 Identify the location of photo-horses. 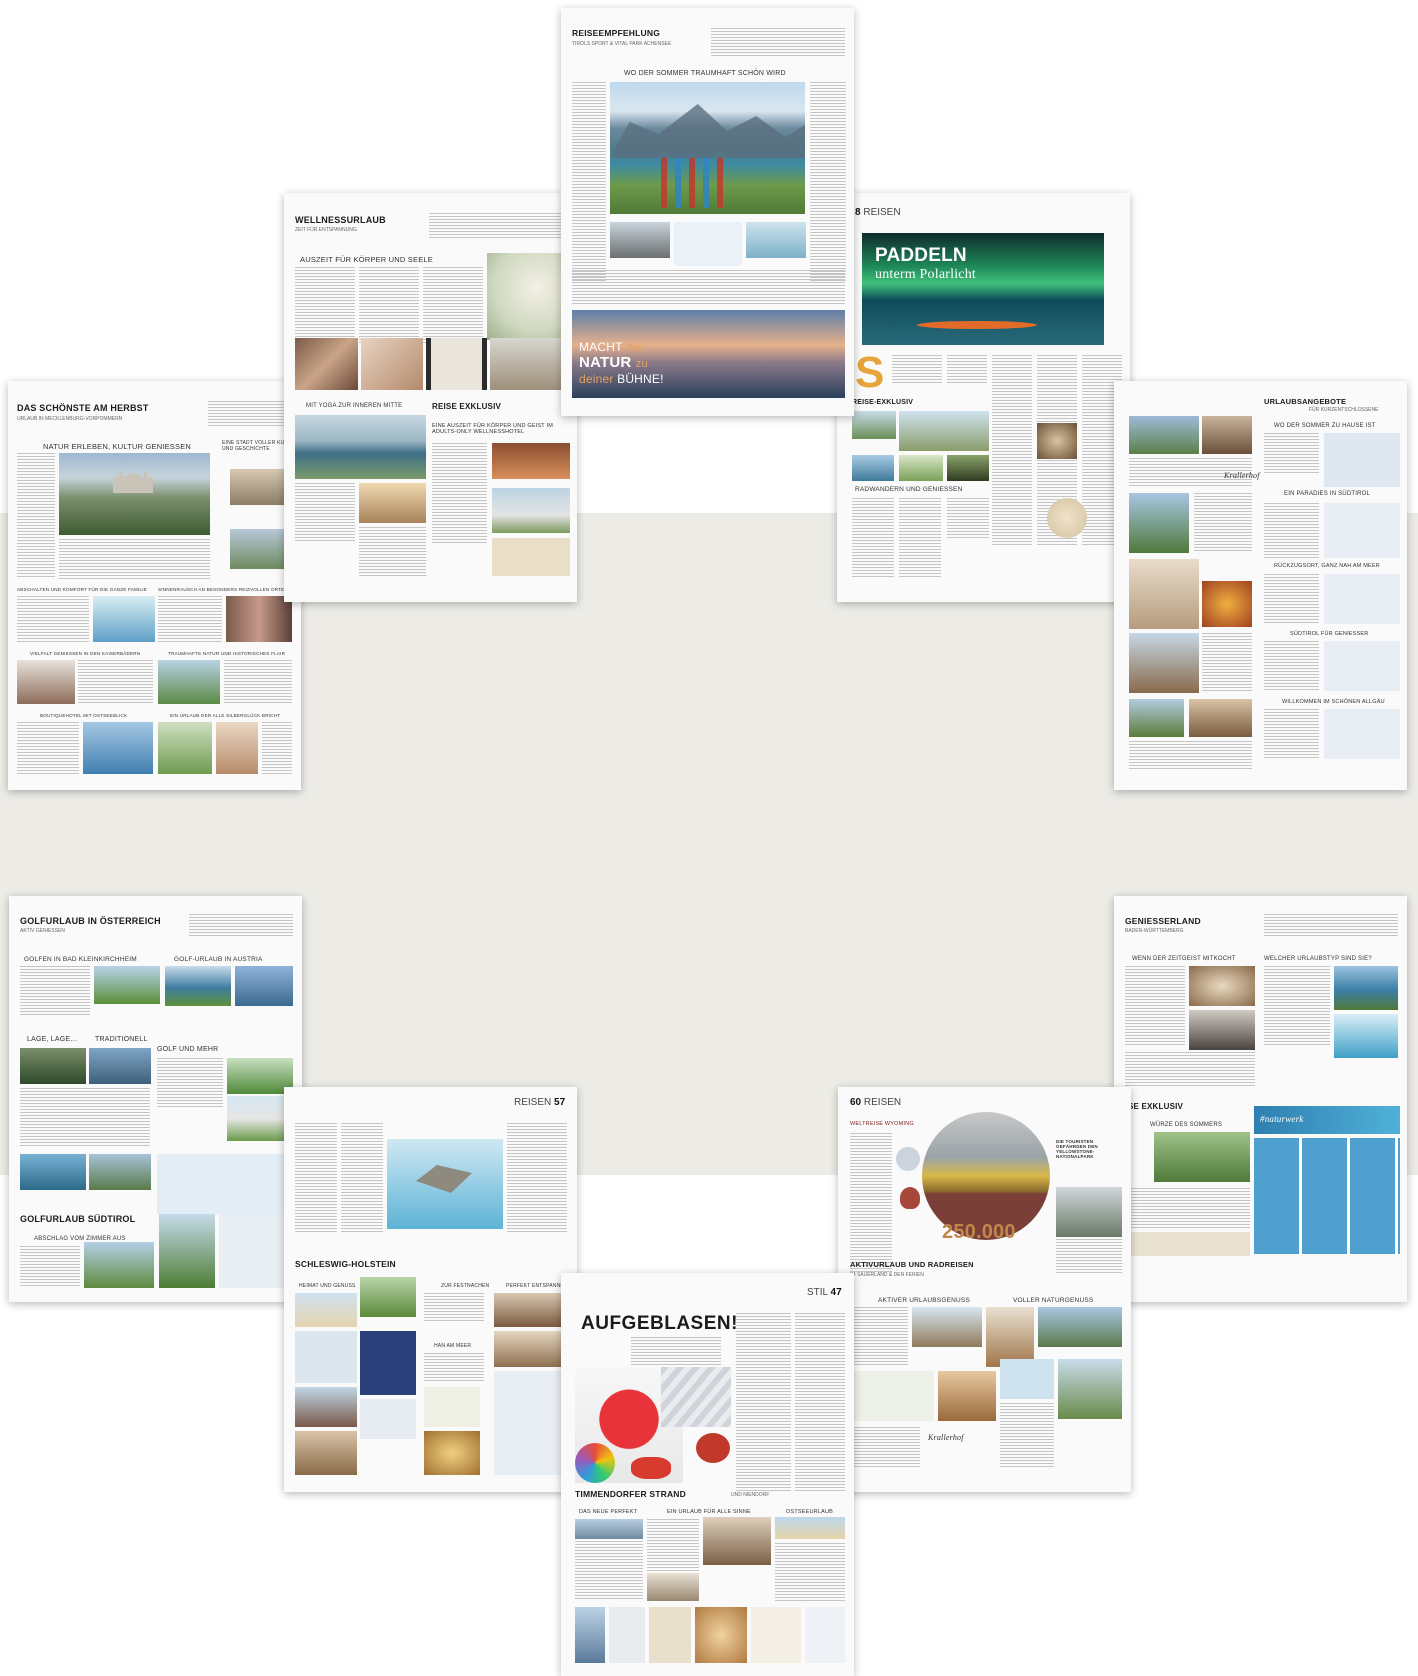
(968, 468).